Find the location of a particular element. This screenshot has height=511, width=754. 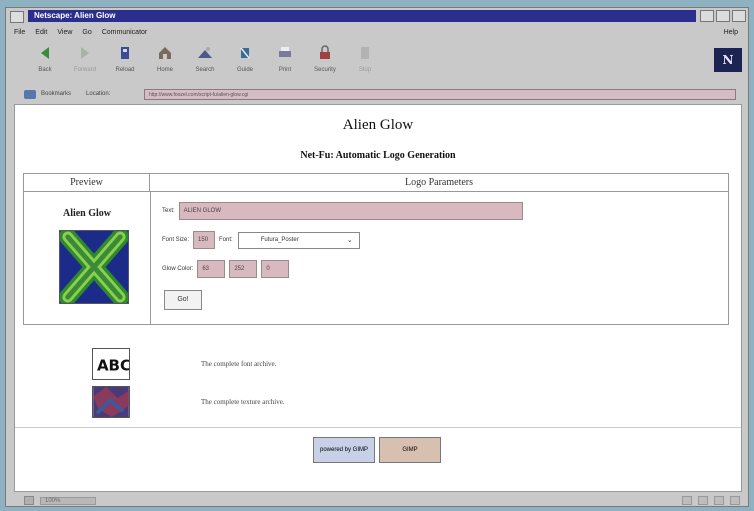

preview-header: Preview is located at coordinates (87, 183).